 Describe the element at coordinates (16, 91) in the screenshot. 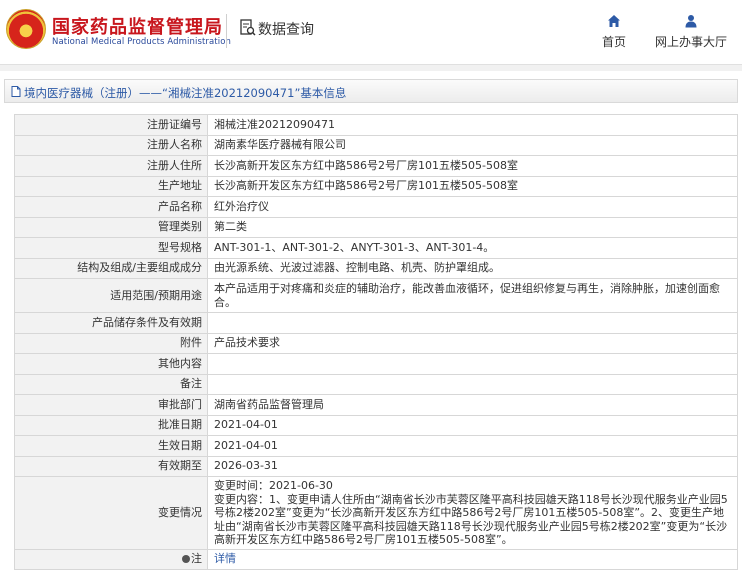

I see `document-icon` at that location.